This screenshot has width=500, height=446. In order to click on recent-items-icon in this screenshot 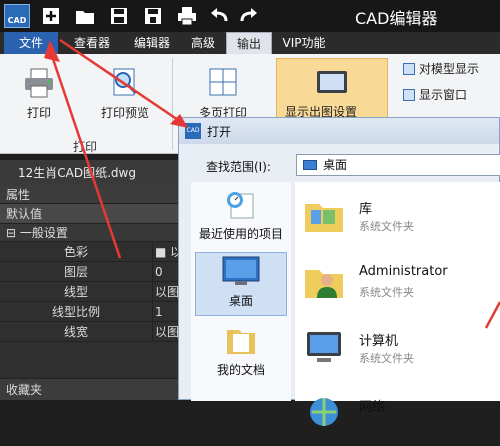, I will do `click(240, 205)`.